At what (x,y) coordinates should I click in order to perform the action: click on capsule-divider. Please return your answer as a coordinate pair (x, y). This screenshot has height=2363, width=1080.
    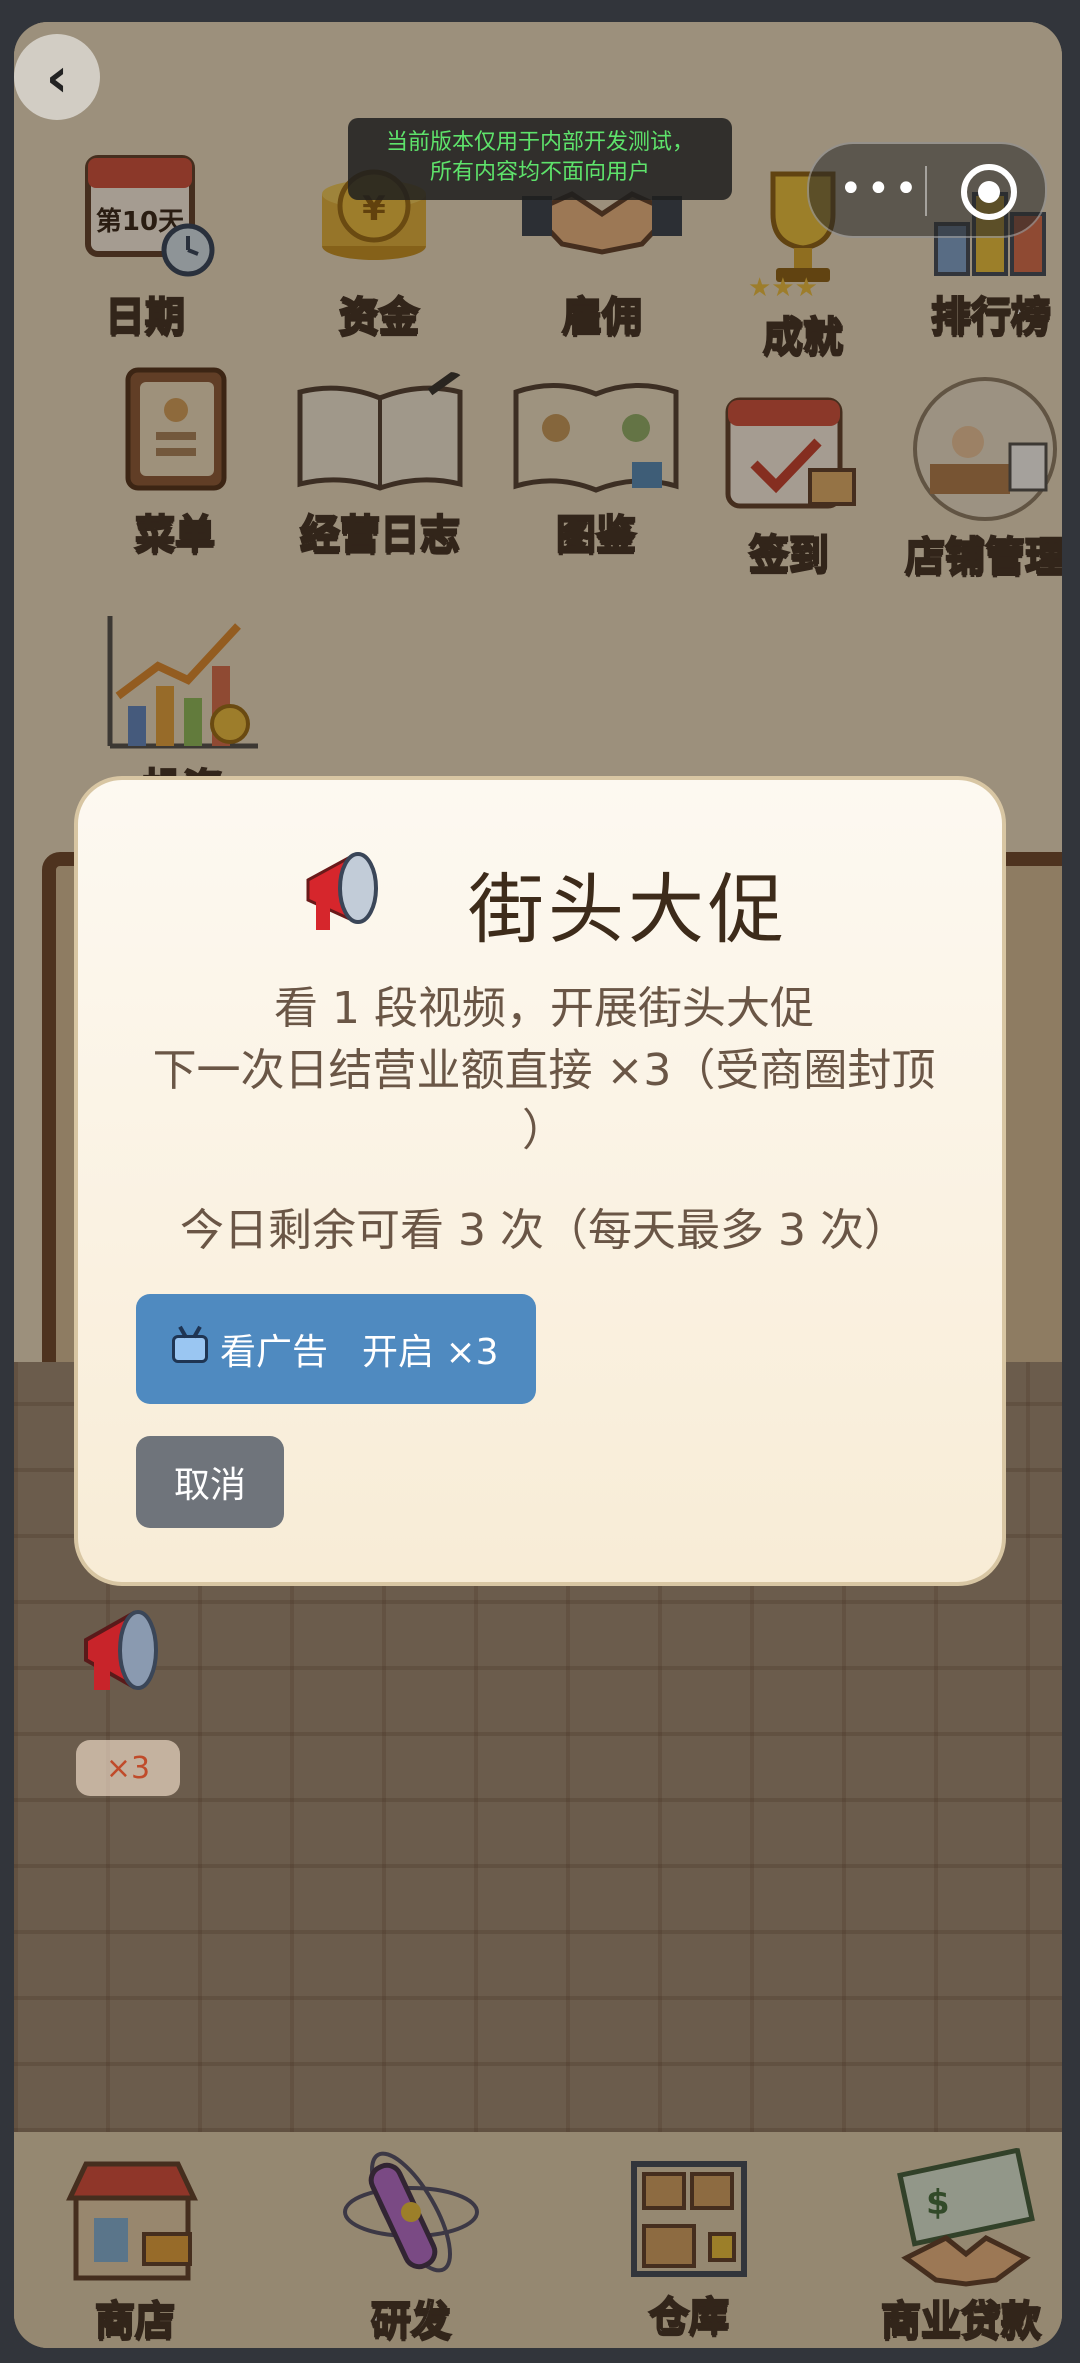
    Looking at the image, I should click on (926, 191).